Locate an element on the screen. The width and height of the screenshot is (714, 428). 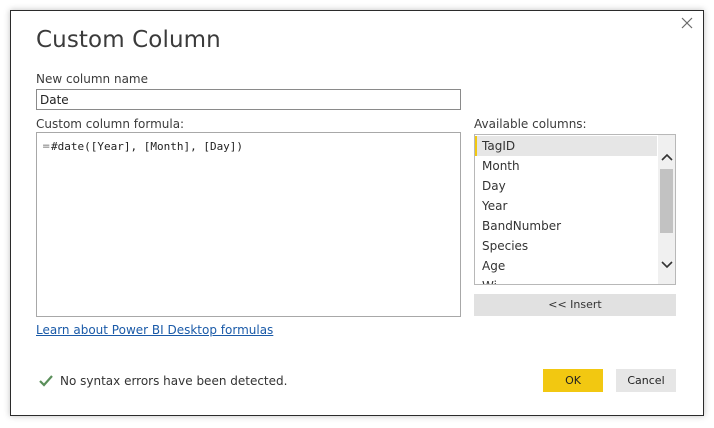
column-item-age: Age is located at coordinates (566, 266).